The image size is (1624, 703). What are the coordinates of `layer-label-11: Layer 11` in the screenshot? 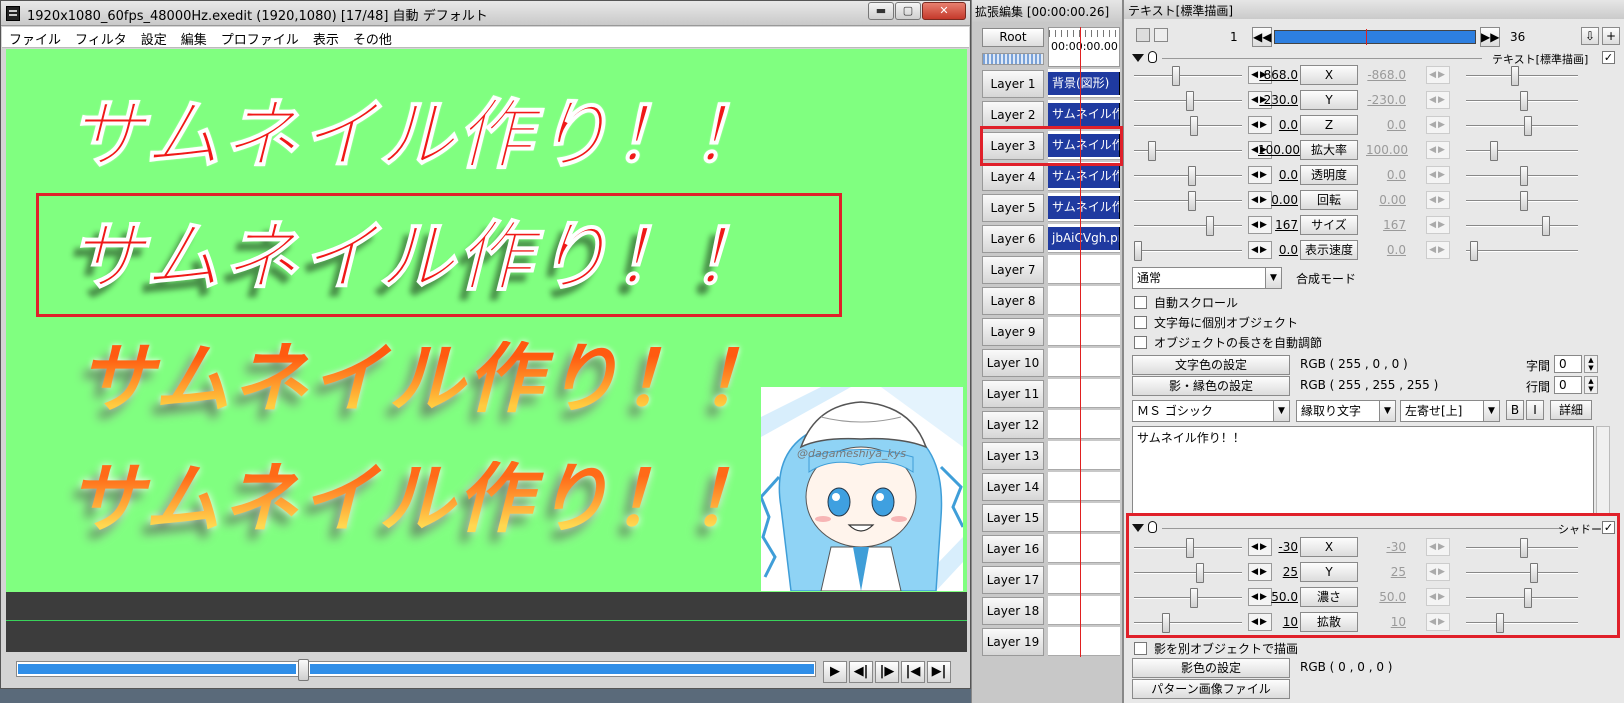 It's located at (1013, 394).